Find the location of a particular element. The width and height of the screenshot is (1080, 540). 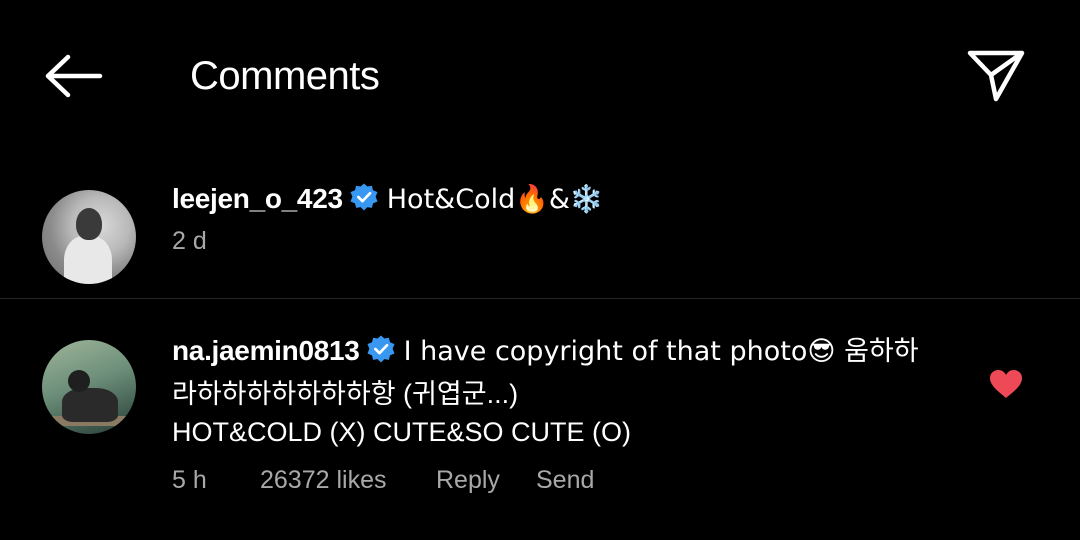

like-button is located at coordinates (1006, 384).